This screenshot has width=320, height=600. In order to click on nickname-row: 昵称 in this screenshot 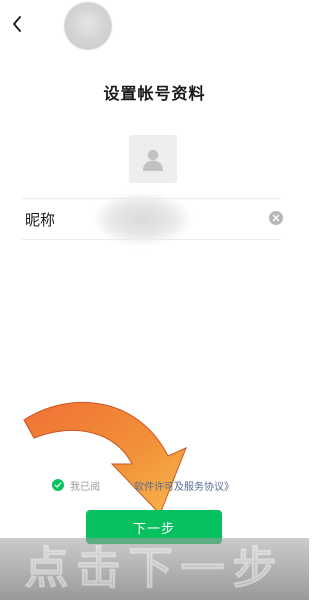, I will do `click(152, 219)`.